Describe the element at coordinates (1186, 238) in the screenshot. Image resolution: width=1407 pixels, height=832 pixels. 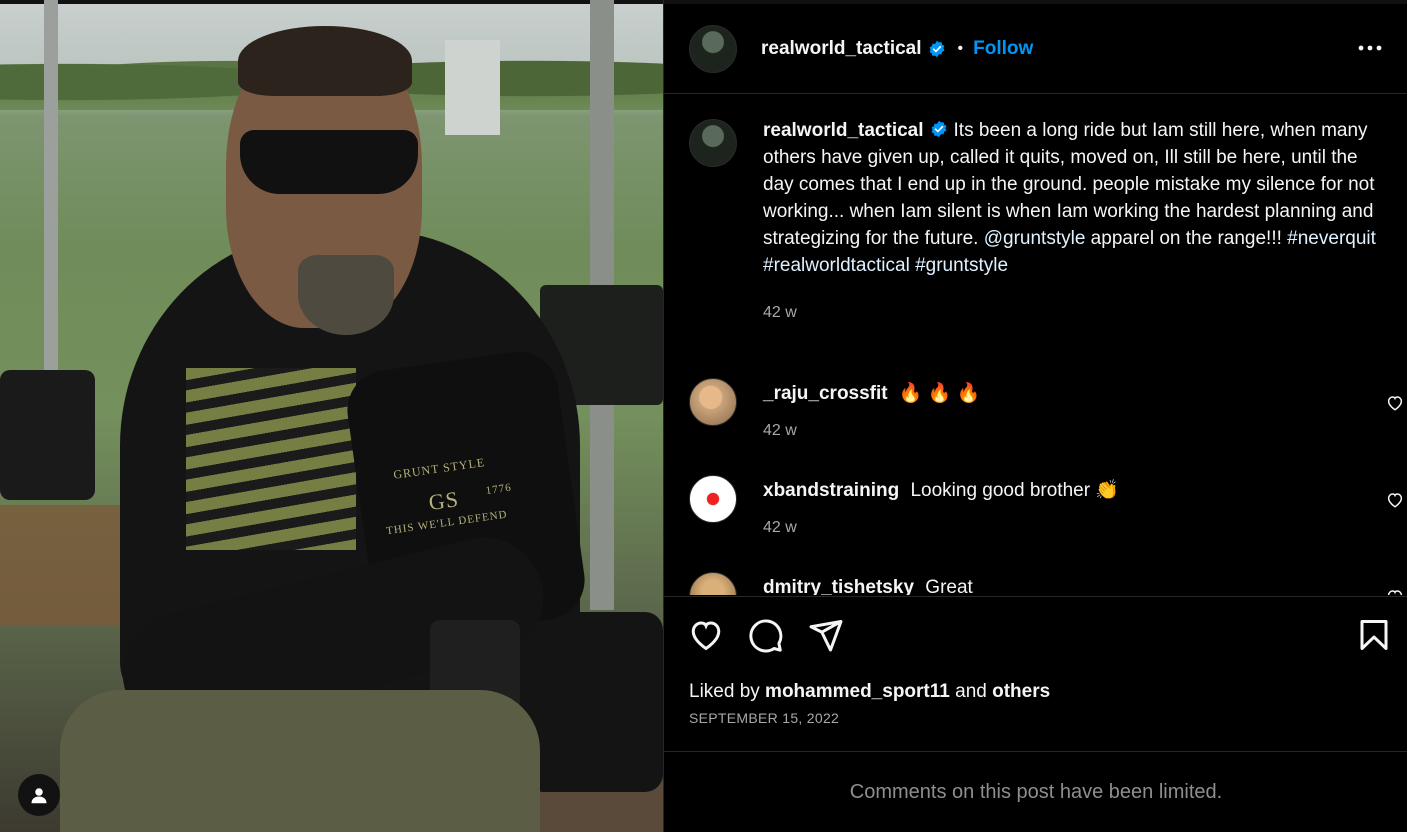
I see `caption-text: apparel on the range!!!` at that location.